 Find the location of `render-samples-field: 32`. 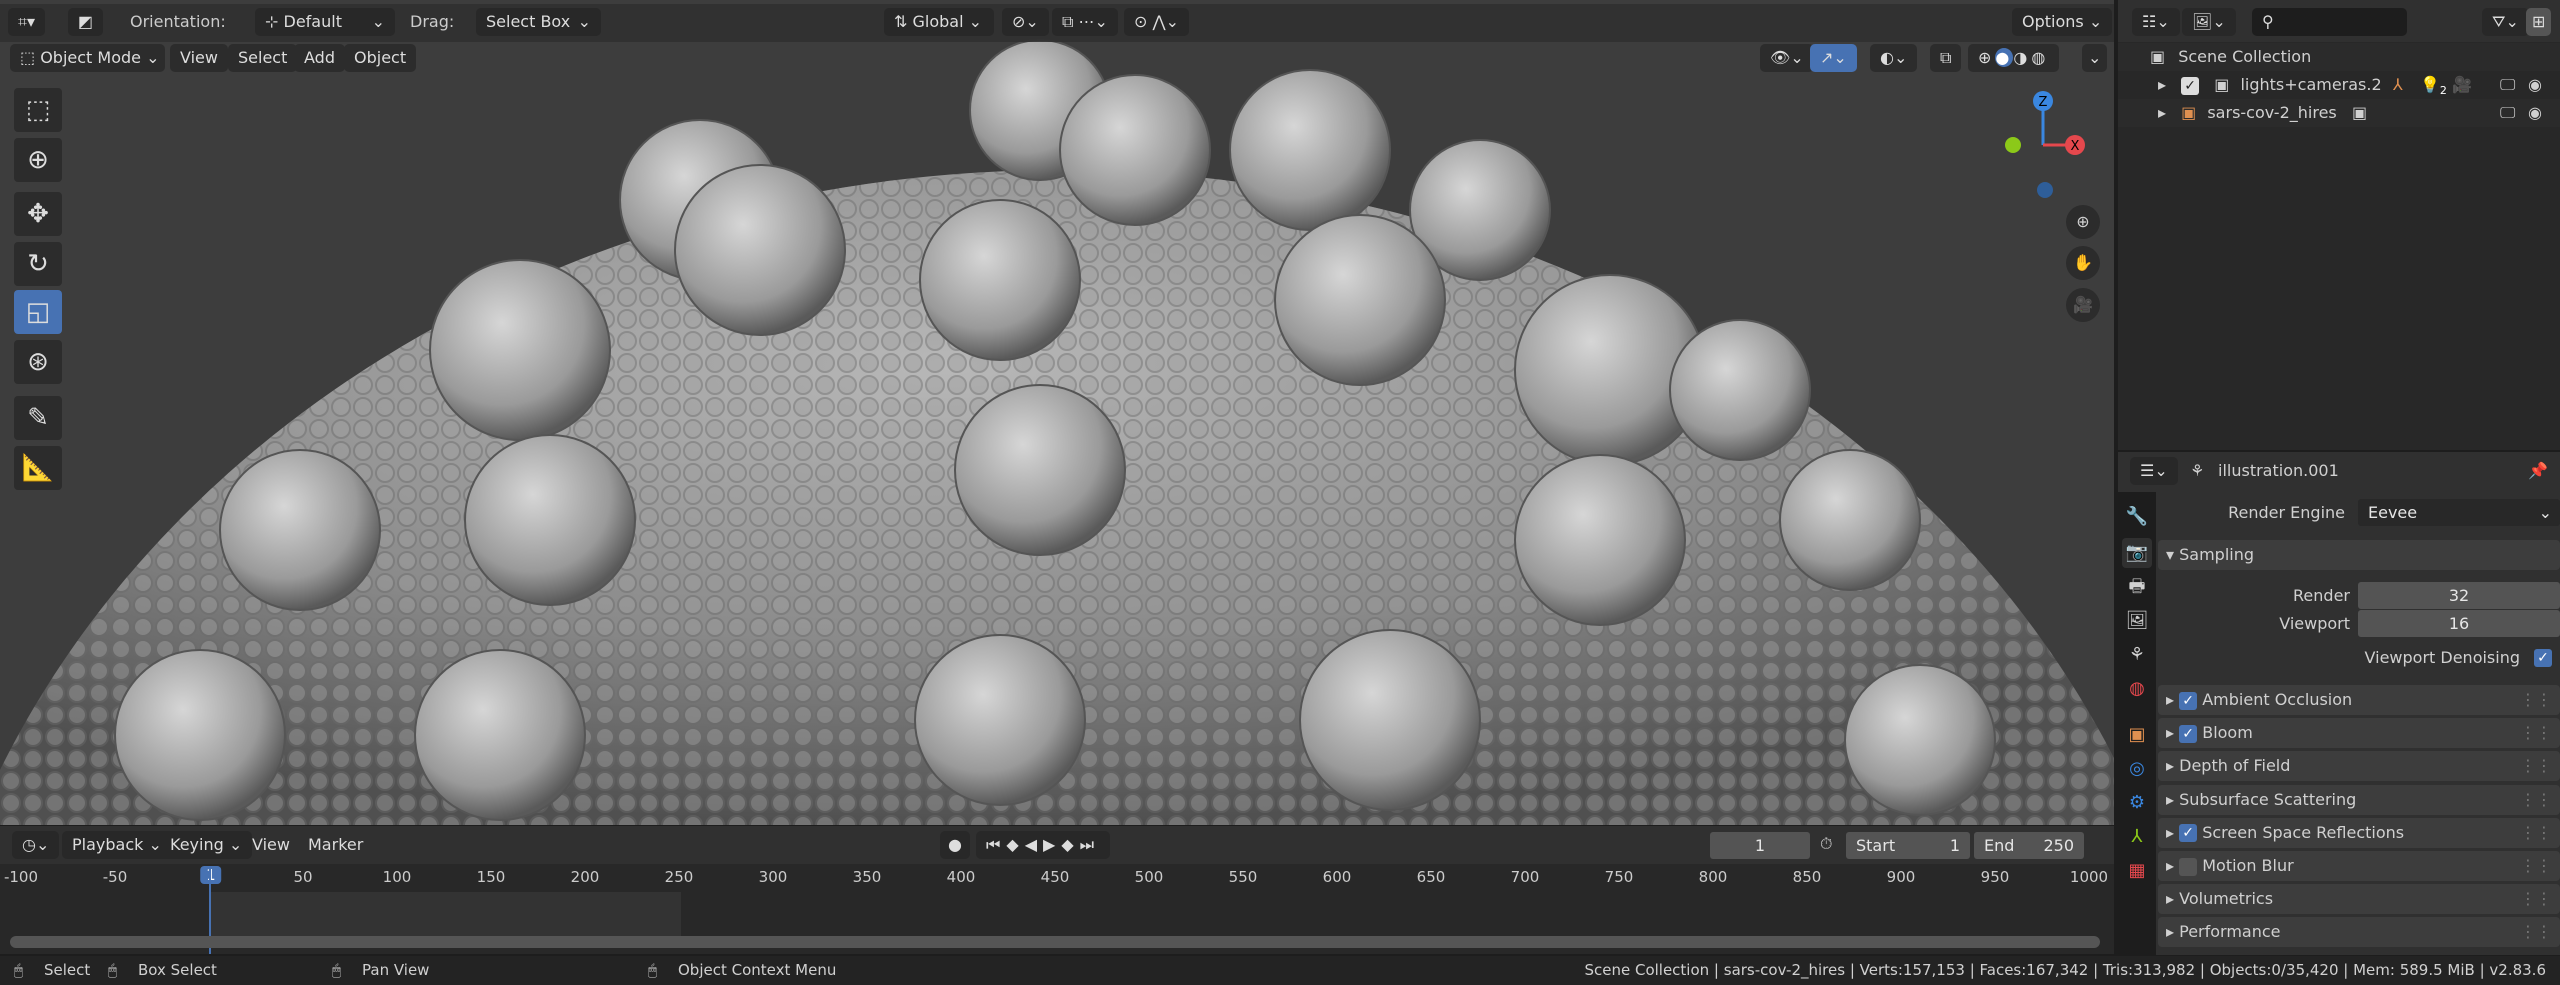

render-samples-field: 32 is located at coordinates (2459, 595).